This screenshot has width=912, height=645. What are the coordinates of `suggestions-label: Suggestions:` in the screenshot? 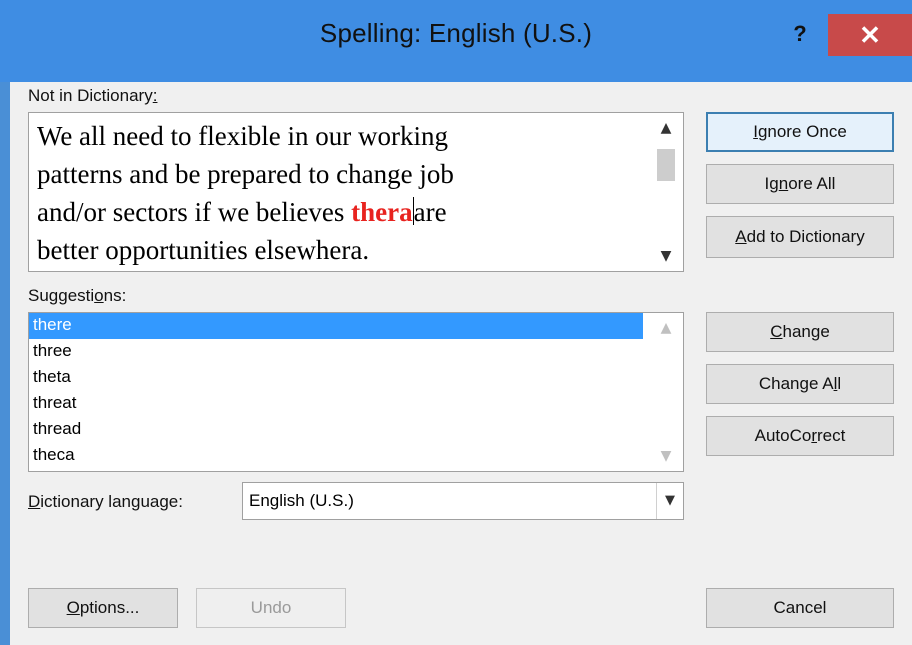 It's located at (77, 295).